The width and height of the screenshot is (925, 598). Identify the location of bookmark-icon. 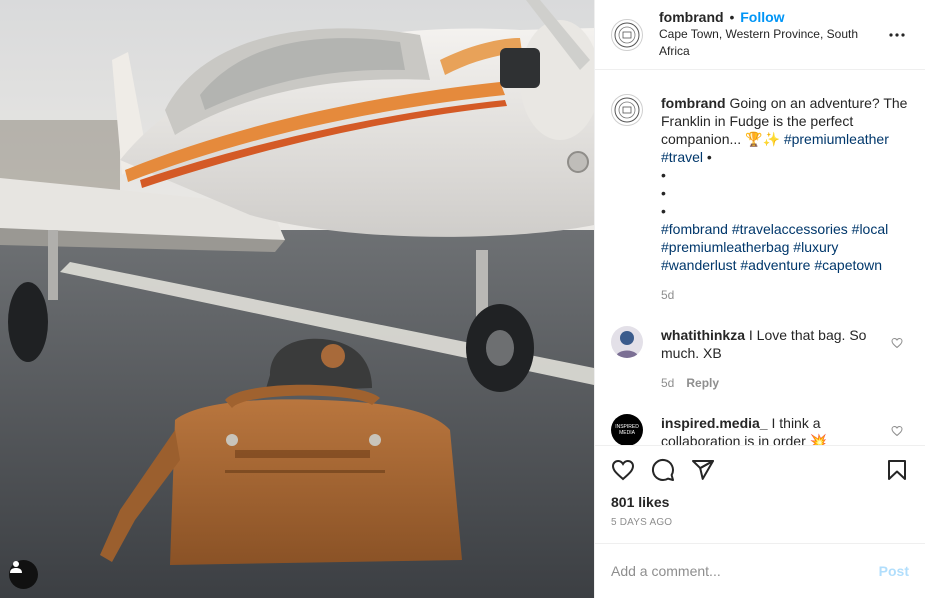
(897, 469).